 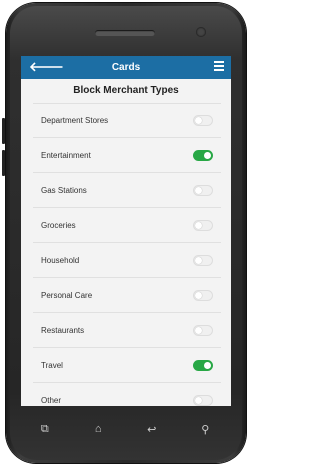 I want to click on page-title: Cards, so click(x=126, y=67).